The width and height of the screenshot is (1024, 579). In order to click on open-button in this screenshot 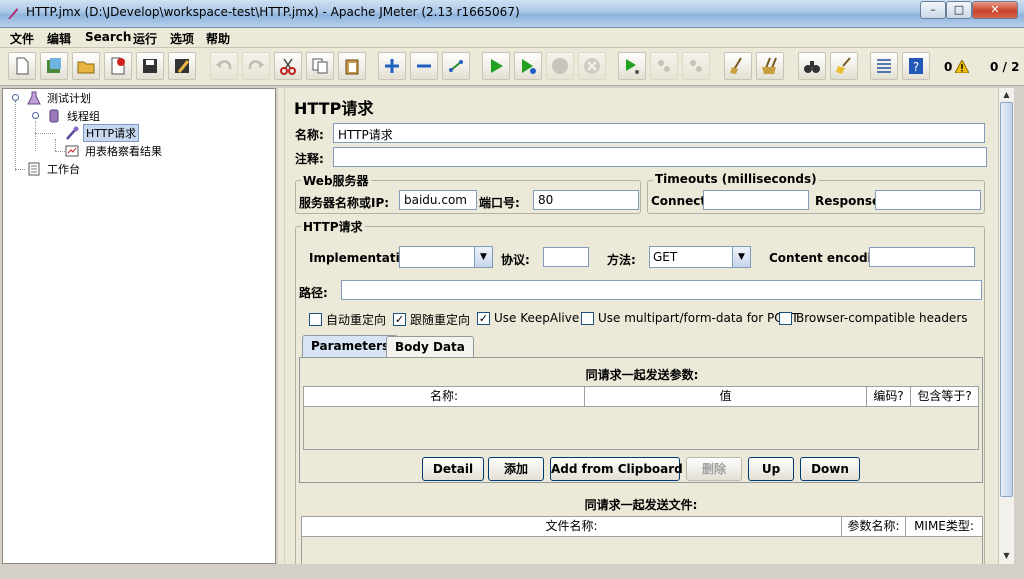, I will do `click(86, 66)`.